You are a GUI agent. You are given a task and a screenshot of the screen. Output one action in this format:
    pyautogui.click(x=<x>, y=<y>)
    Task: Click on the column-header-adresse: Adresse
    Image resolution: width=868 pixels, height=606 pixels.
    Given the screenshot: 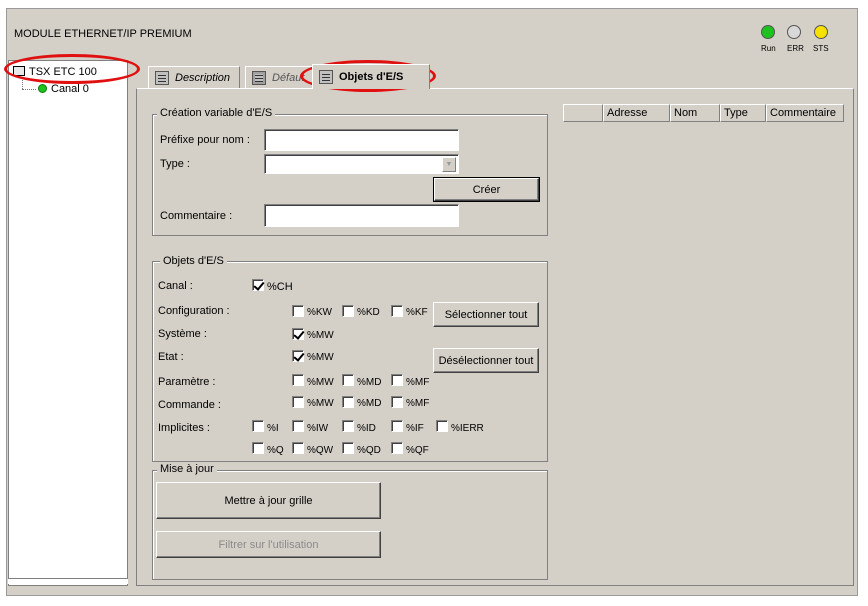 What is the action you would take?
    pyautogui.click(x=636, y=113)
    